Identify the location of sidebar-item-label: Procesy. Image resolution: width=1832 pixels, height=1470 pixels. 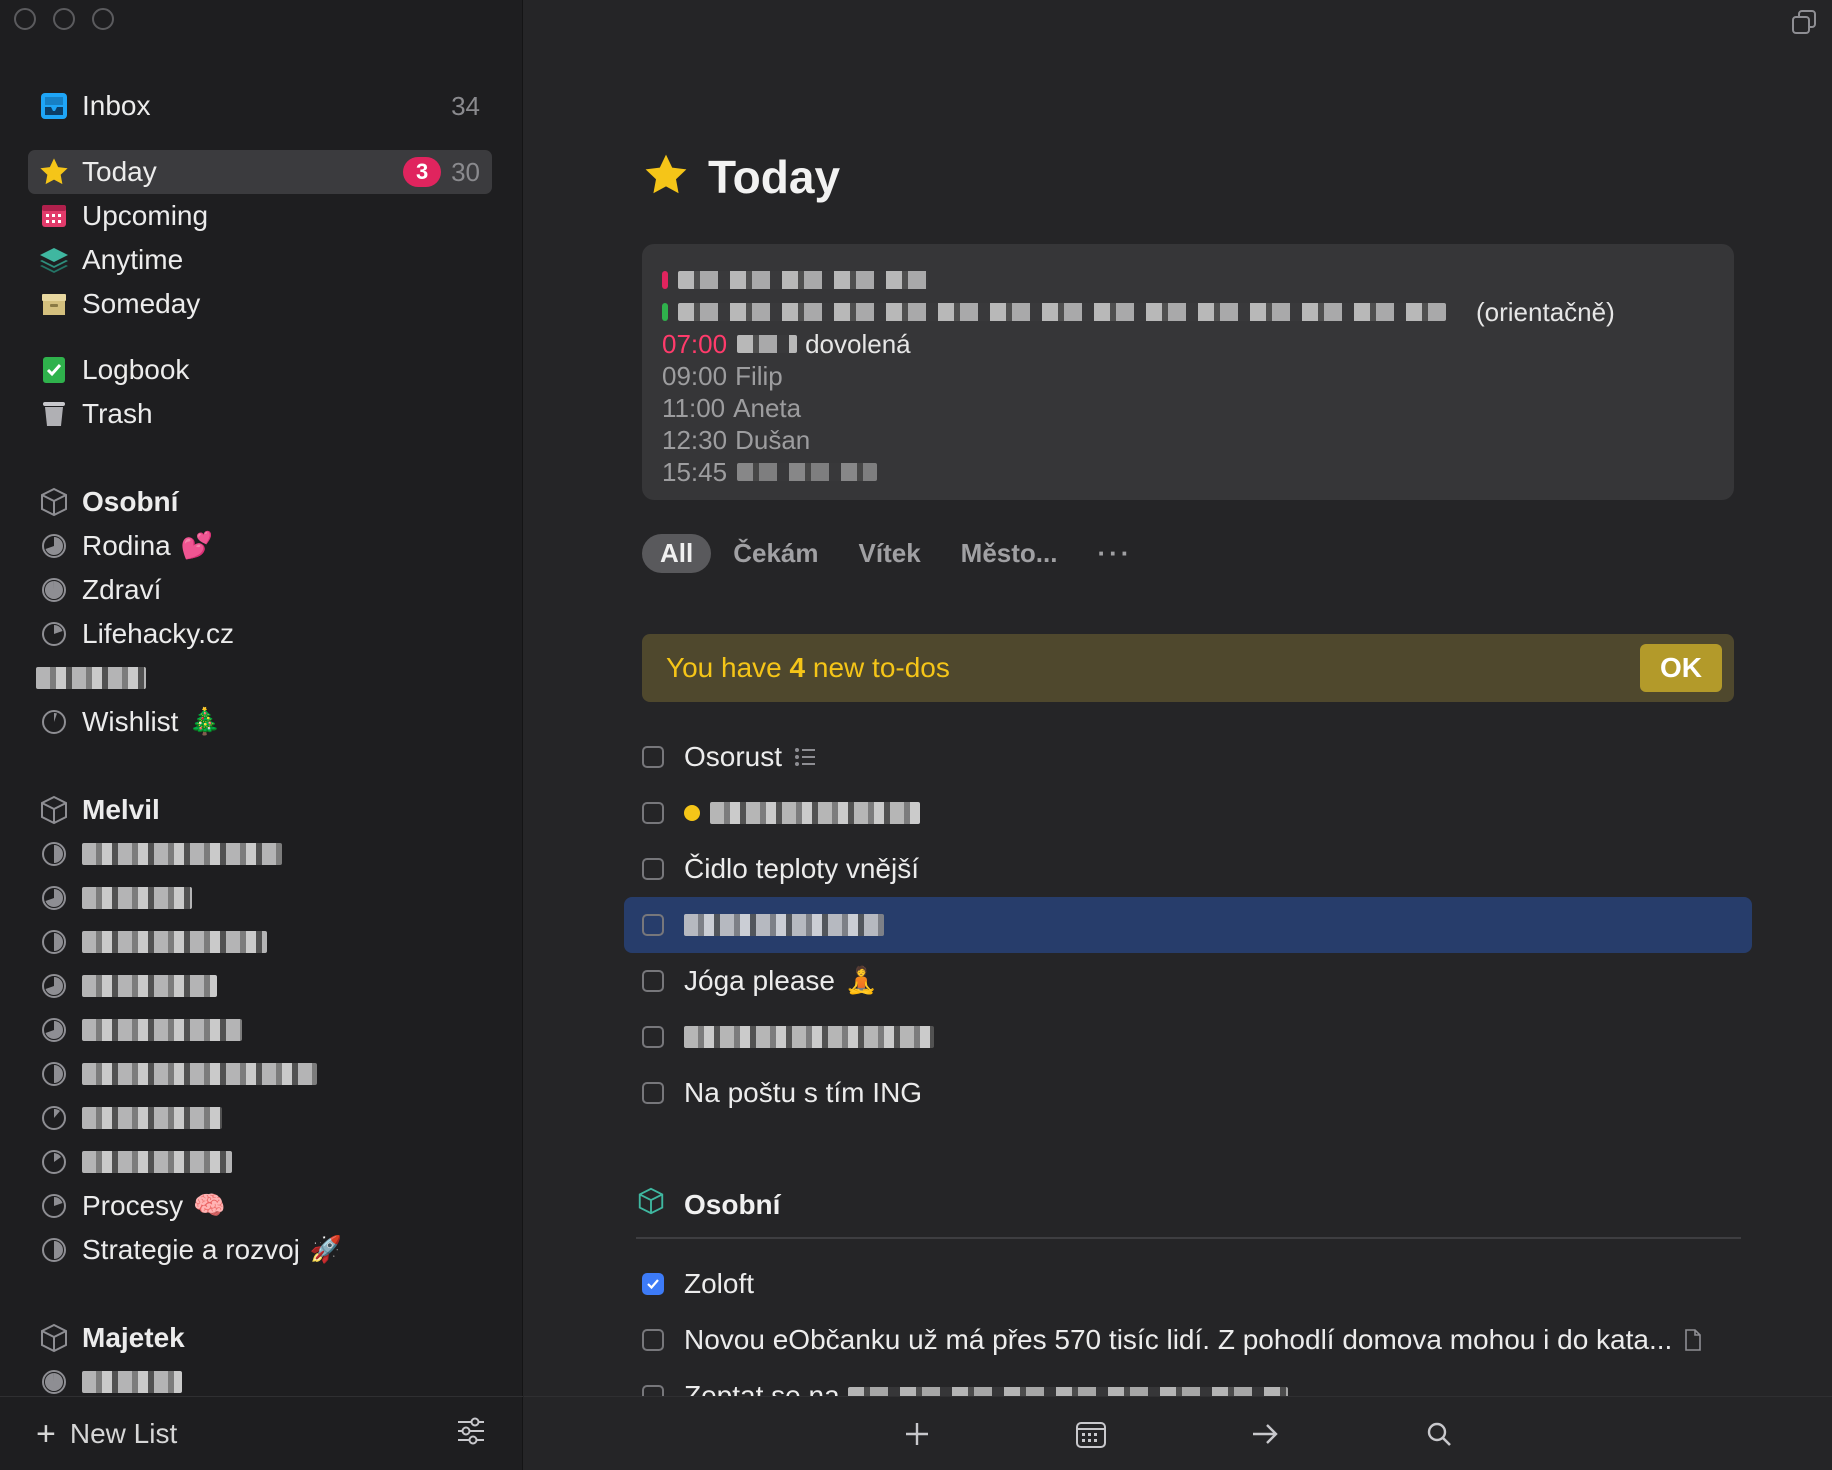
(133, 1205).